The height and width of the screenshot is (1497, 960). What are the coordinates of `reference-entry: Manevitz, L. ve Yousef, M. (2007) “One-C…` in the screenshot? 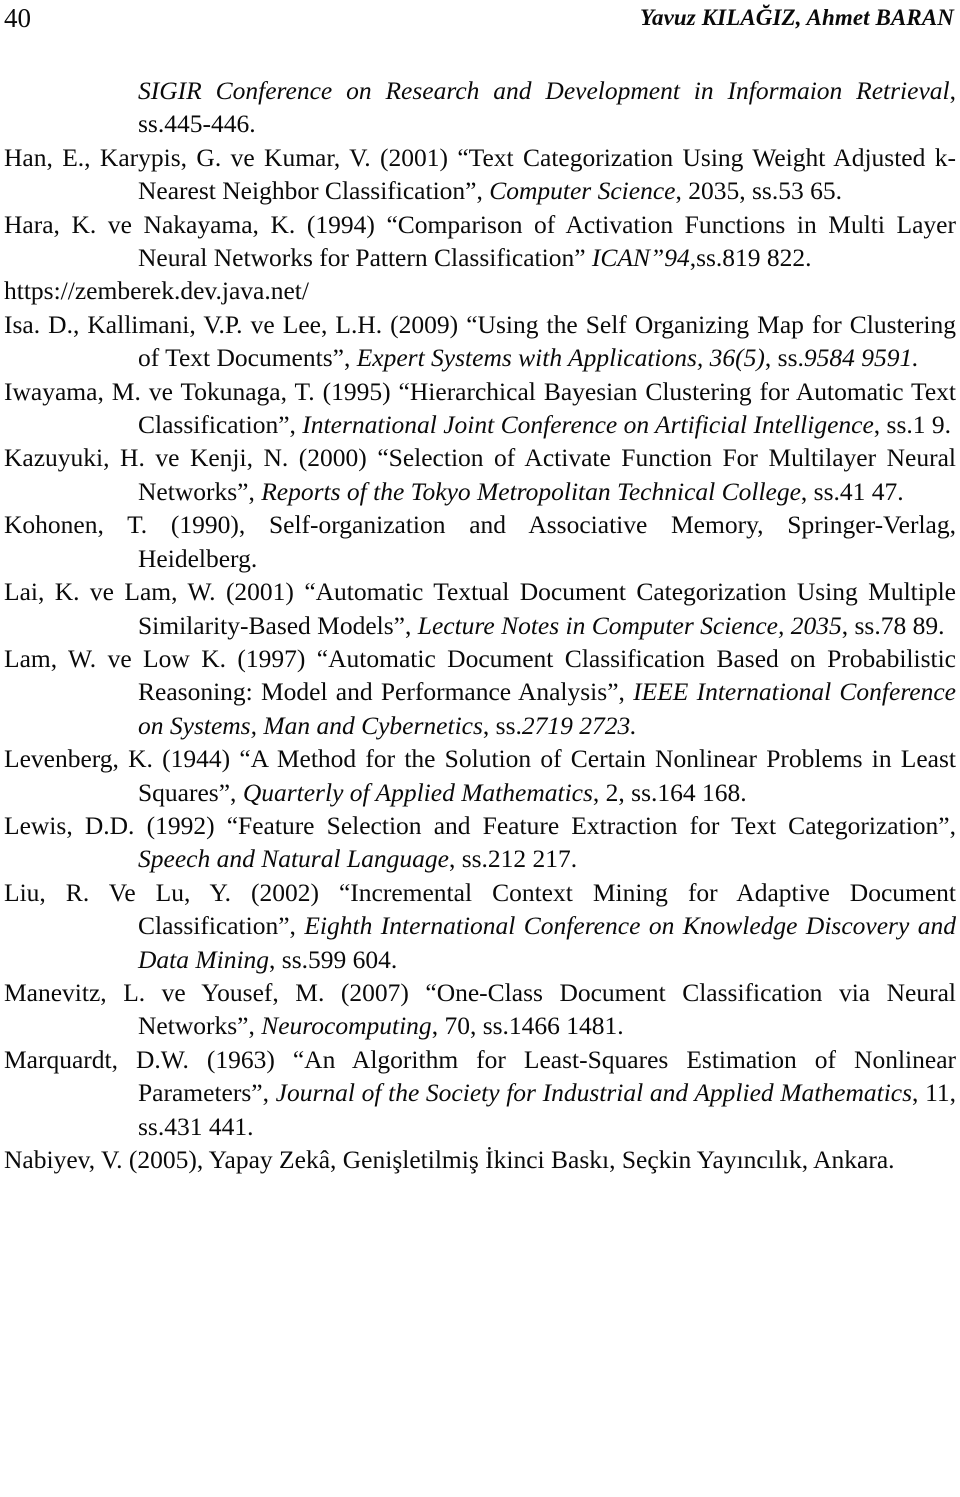 It's located at (480, 1009).